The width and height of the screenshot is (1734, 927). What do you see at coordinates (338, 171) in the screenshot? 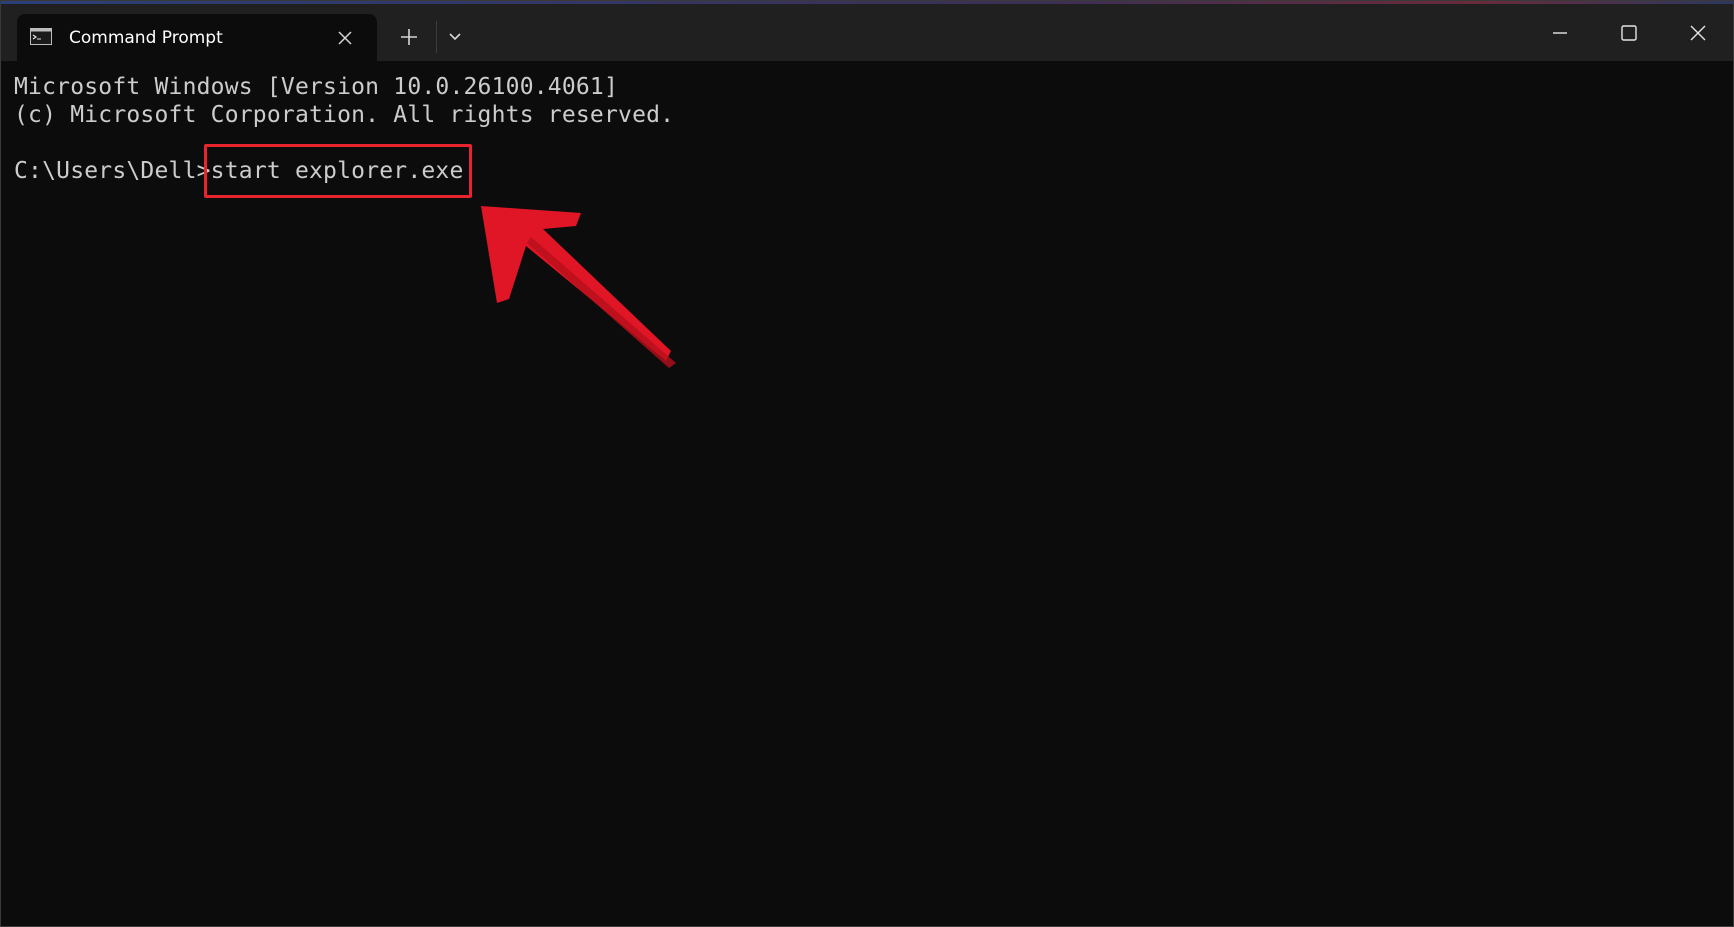
I see `command-highlight-box` at bounding box center [338, 171].